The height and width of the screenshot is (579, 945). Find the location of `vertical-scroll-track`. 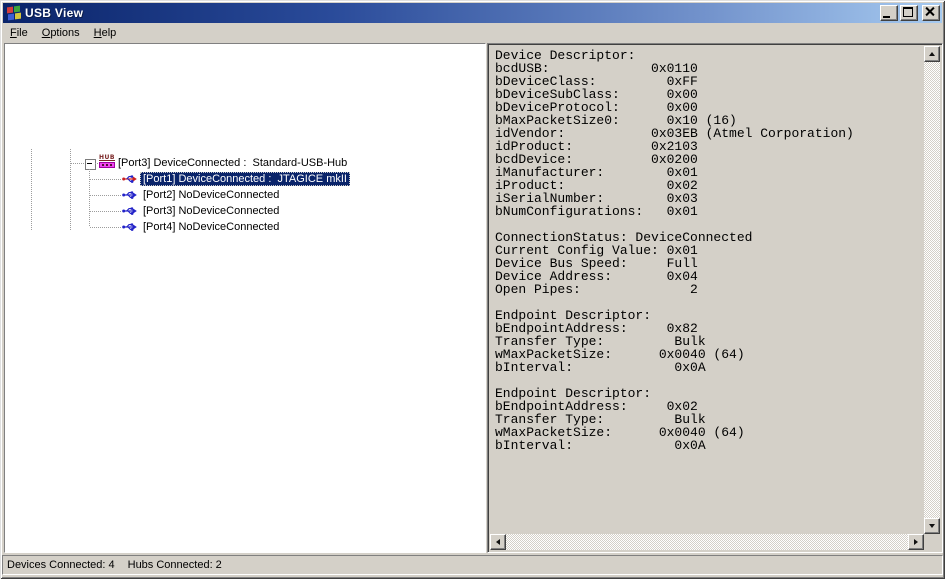

vertical-scroll-track is located at coordinates (932, 290).